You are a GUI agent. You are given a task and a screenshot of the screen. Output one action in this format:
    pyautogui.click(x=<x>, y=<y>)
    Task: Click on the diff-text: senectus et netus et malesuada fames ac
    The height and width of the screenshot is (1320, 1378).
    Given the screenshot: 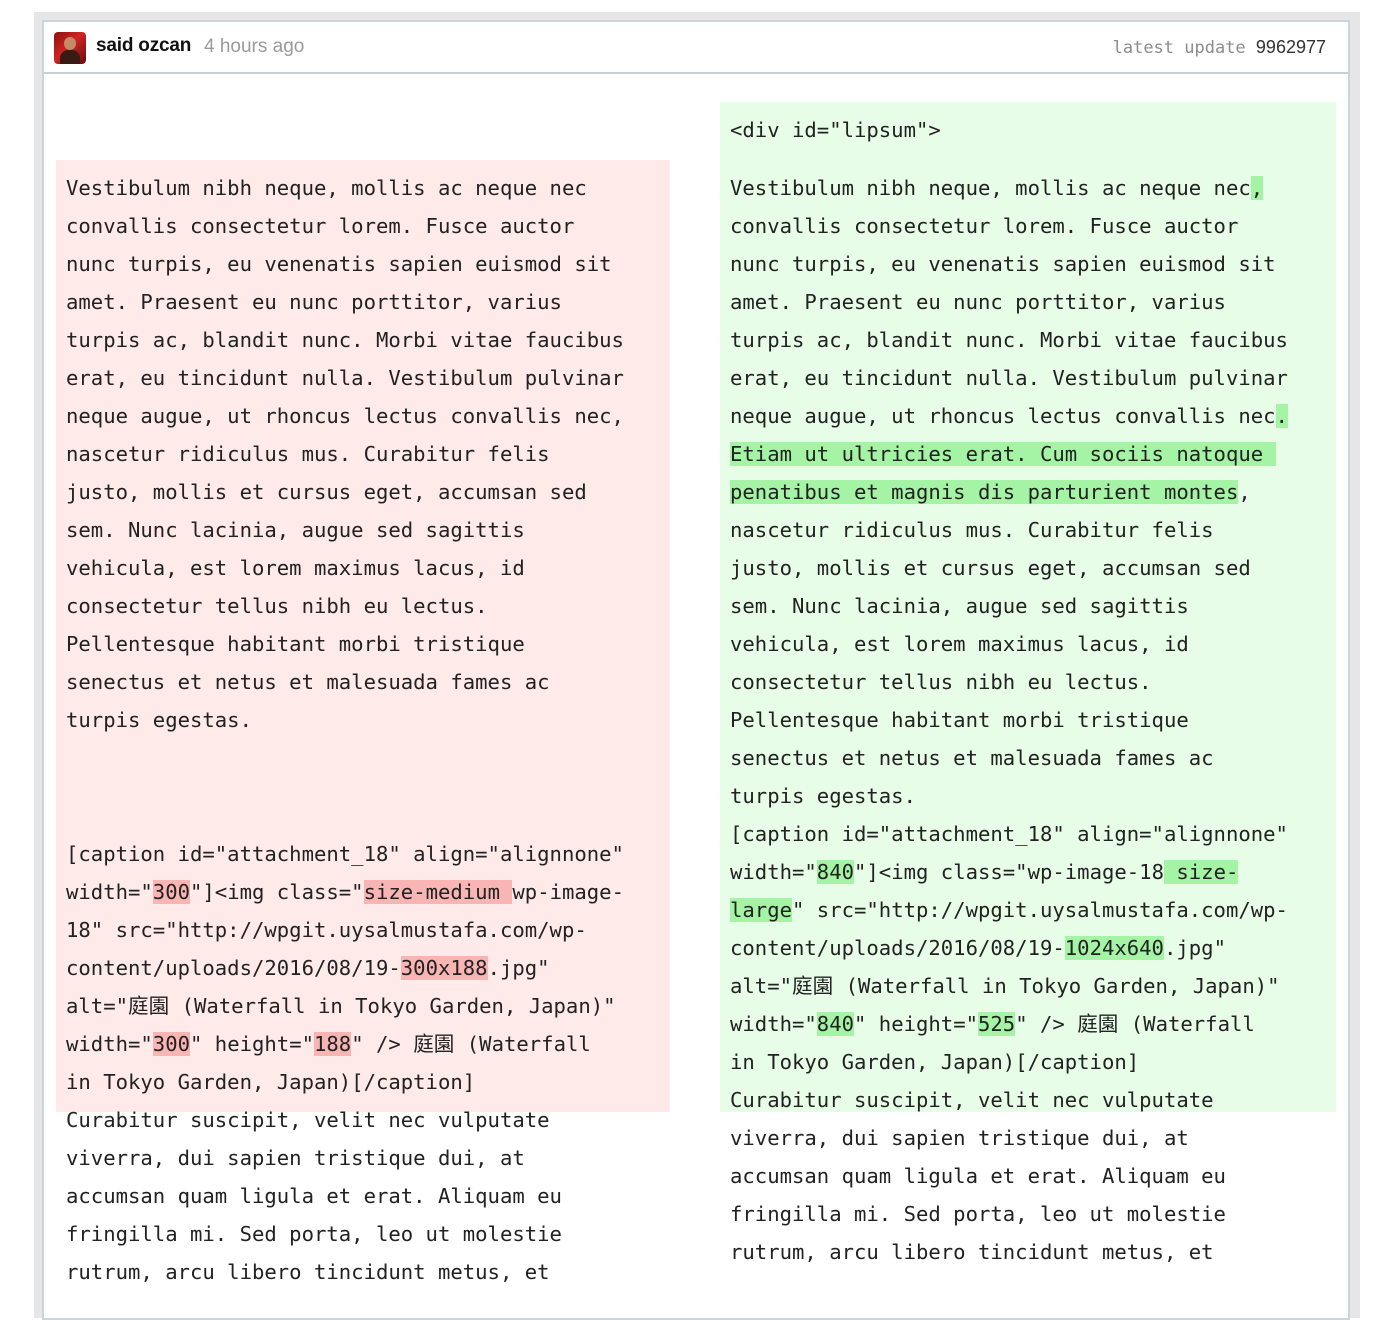 What is the action you would take?
    pyautogui.click(x=308, y=682)
    